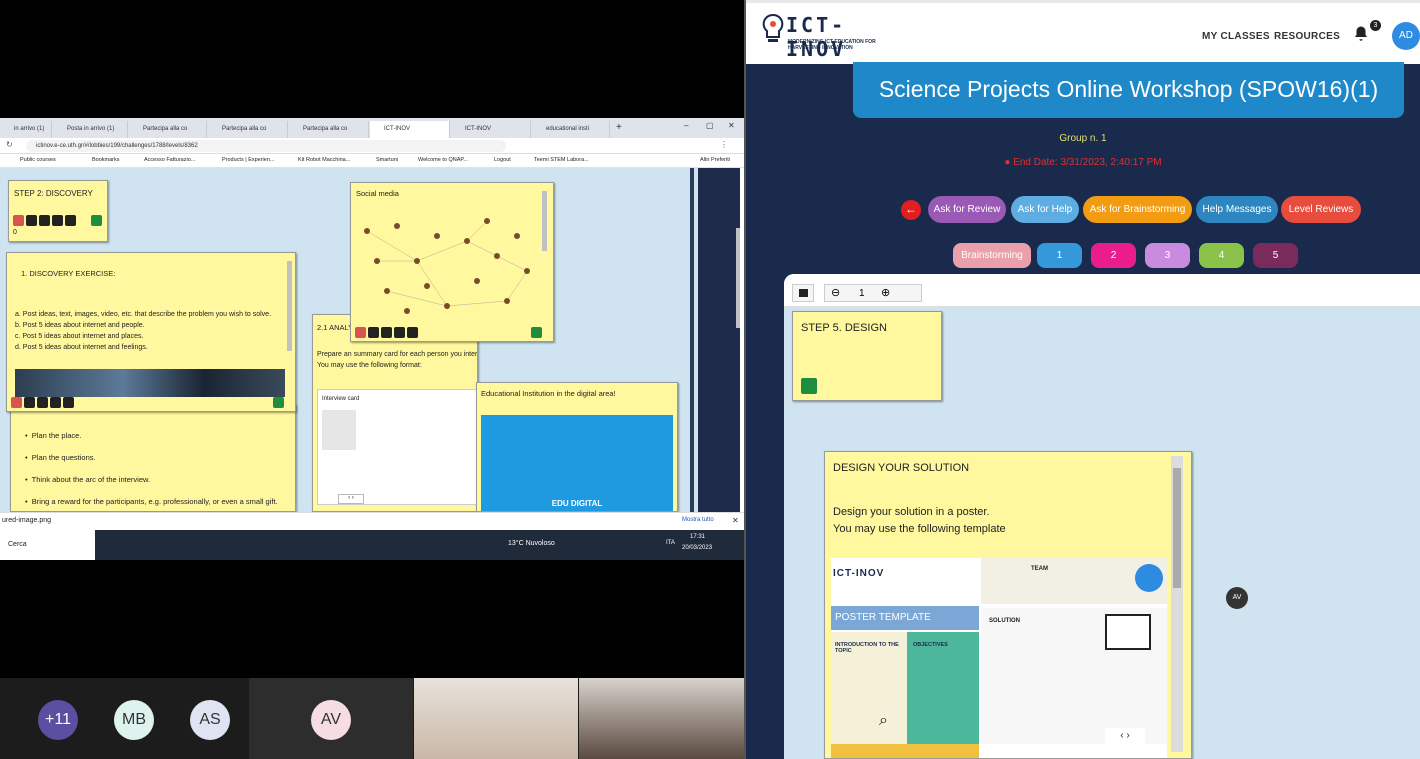  I want to click on level-3: 3, so click(1167, 255).